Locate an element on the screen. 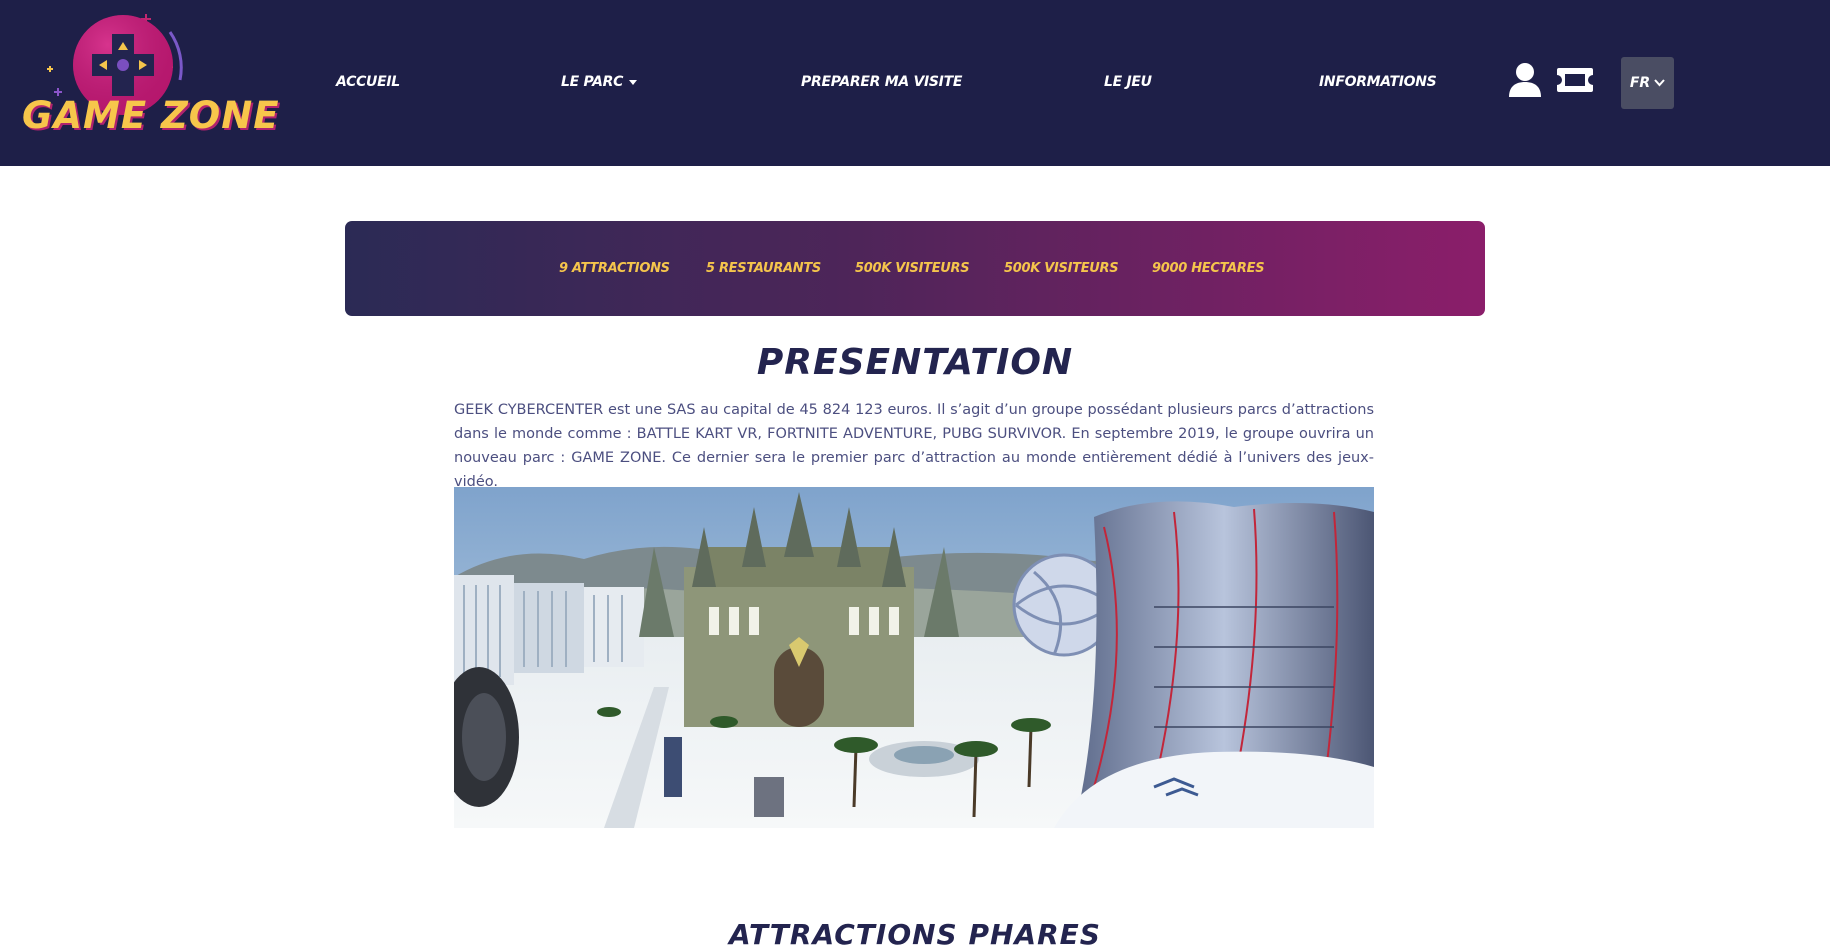  stat-hectares: 9000 HECTARES is located at coordinates (1208, 268).